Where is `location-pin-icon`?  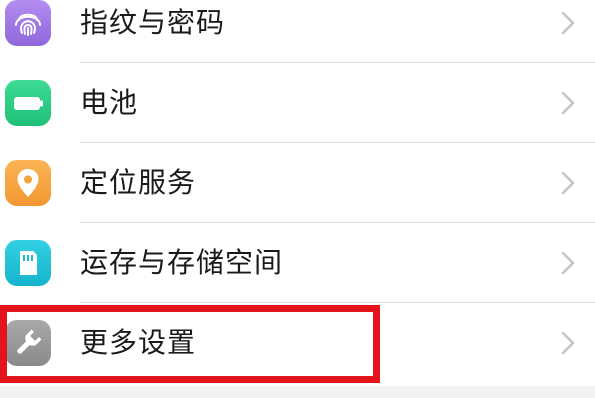
location-pin-icon is located at coordinates (28, 183).